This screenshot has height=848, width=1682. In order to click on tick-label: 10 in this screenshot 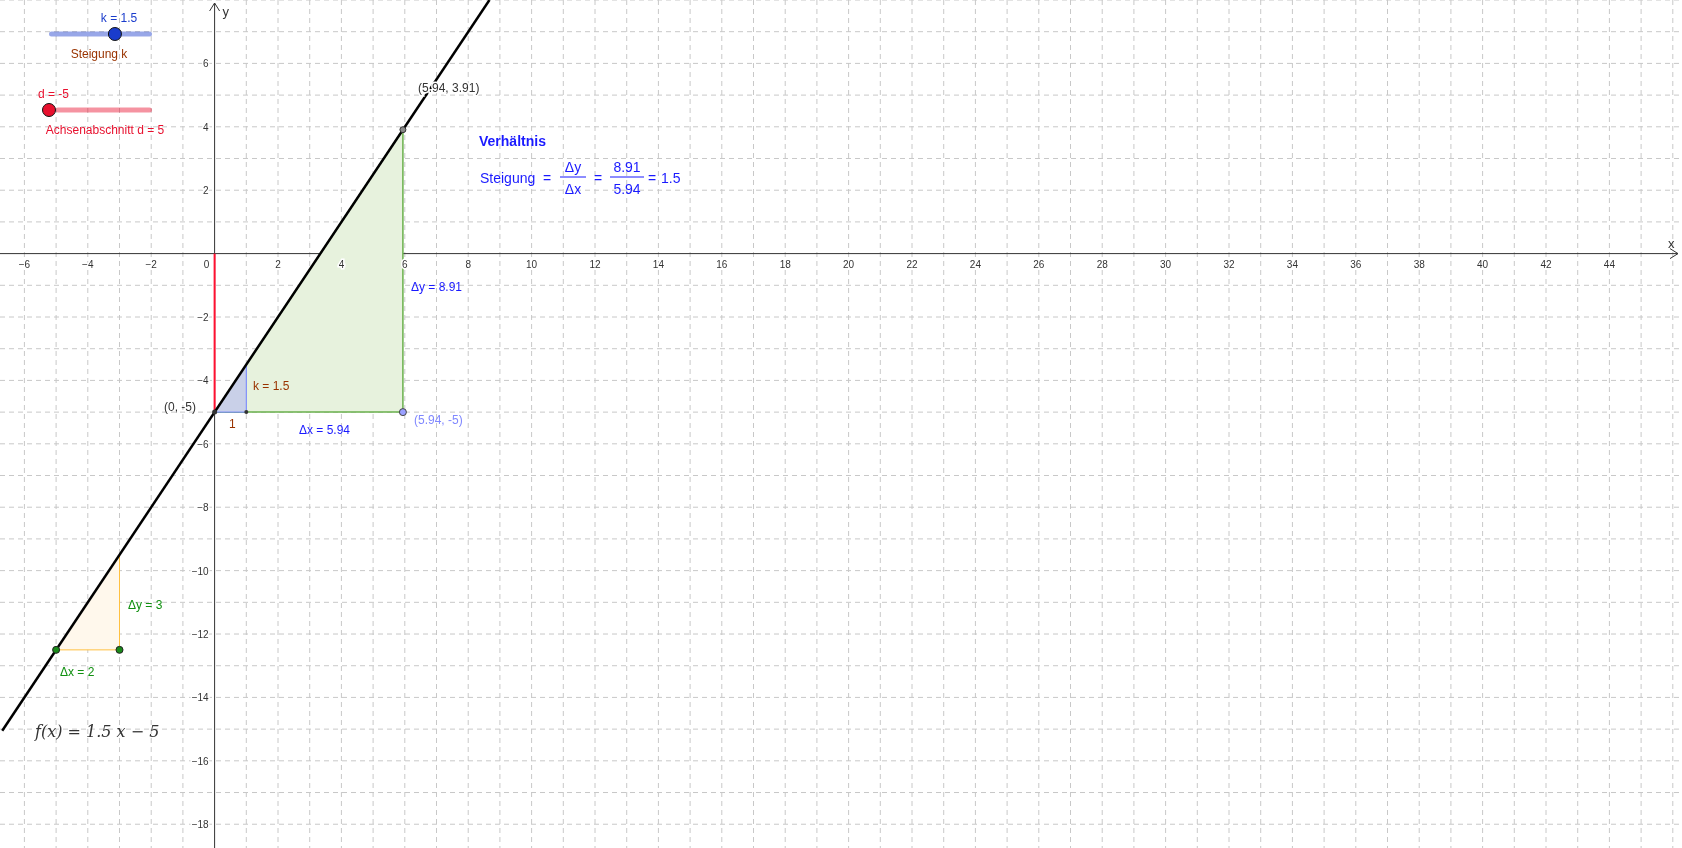, I will do `click(532, 264)`.